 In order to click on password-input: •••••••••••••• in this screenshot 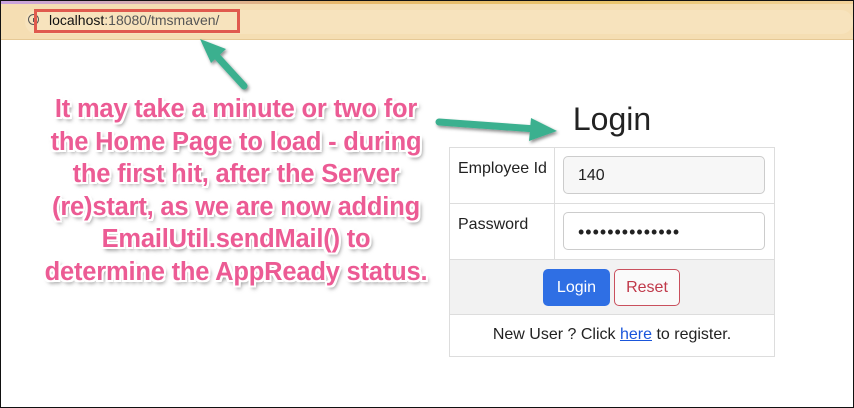, I will do `click(664, 231)`.